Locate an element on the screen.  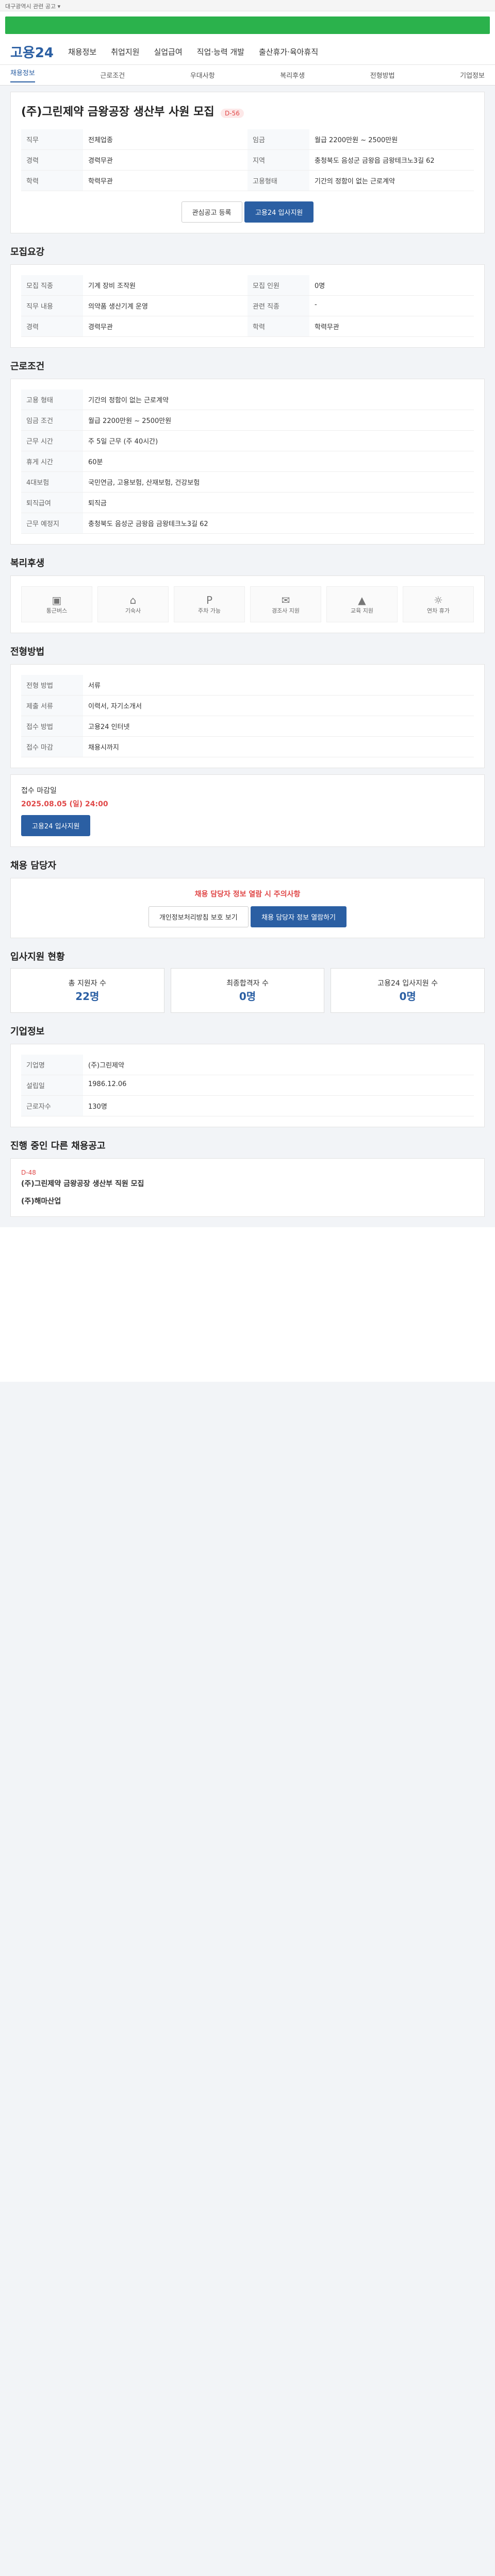
row-value: 기계 장비 조작원 is located at coordinates (112, 286).